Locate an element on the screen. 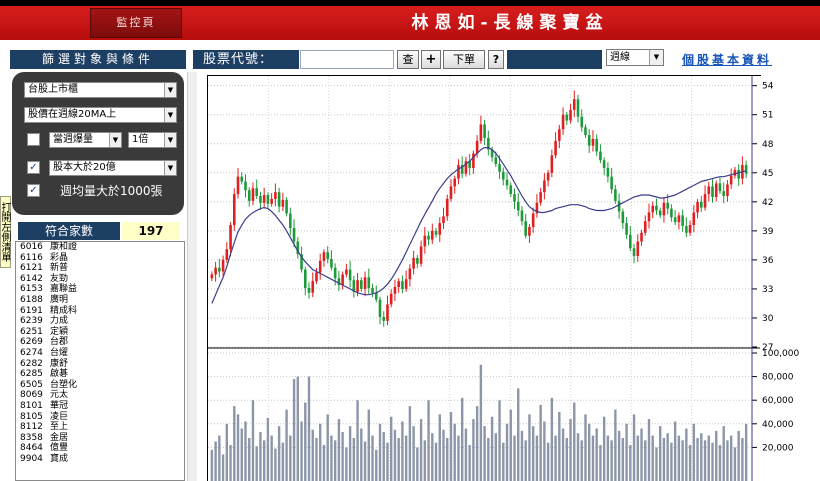 The width and height of the screenshot is (820, 481). volume-tick-label: 100,000 is located at coordinates (780, 354).